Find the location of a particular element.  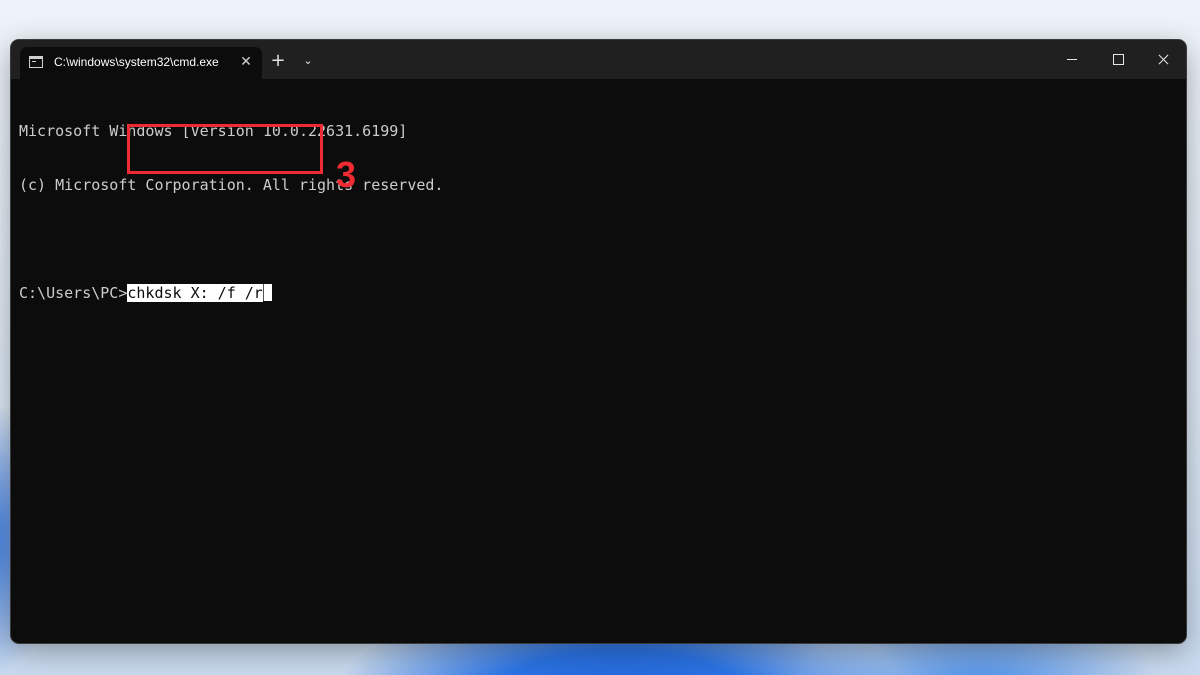

prompt: C:\Users\PC> is located at coordinates (73, 293).